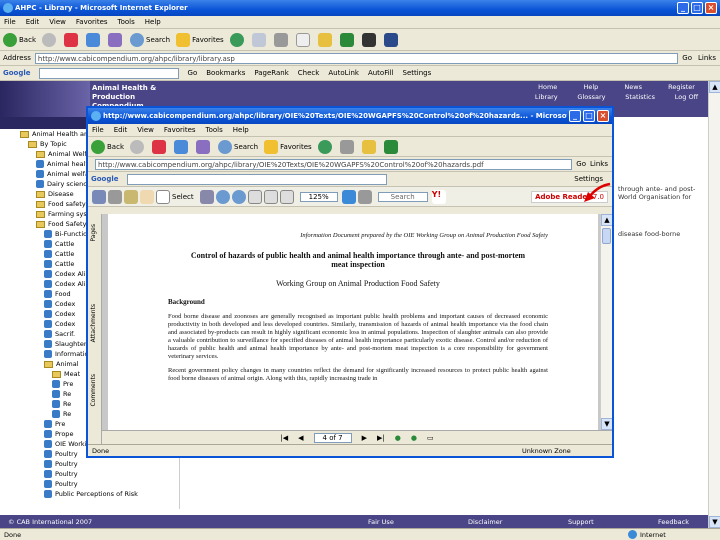 This screenshot has height=540, width=720. Describe the element at coordinates (714, 522) in the screenshot. I see `scroll-down-arrow: ▼` at that location.